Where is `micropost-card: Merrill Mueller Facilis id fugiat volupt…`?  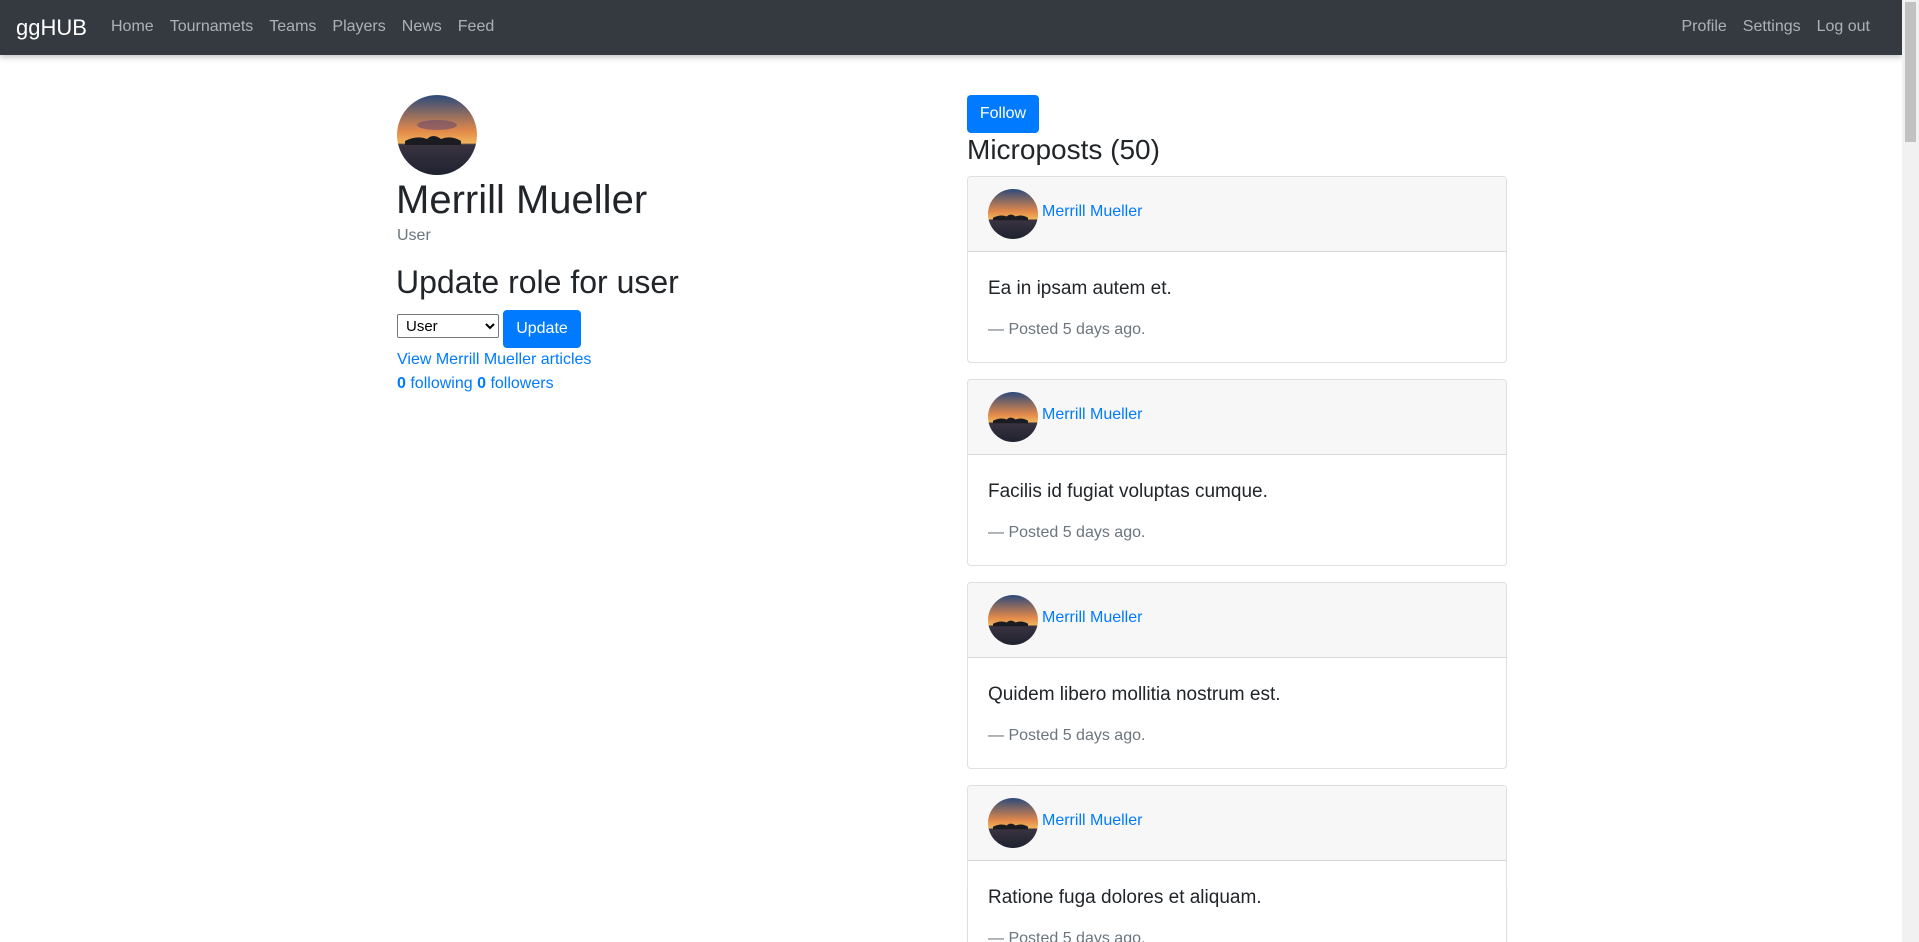
micropost-card: Merrill Mueller Facilis id fugiat volupt… is located at coordinates (1237, 472).